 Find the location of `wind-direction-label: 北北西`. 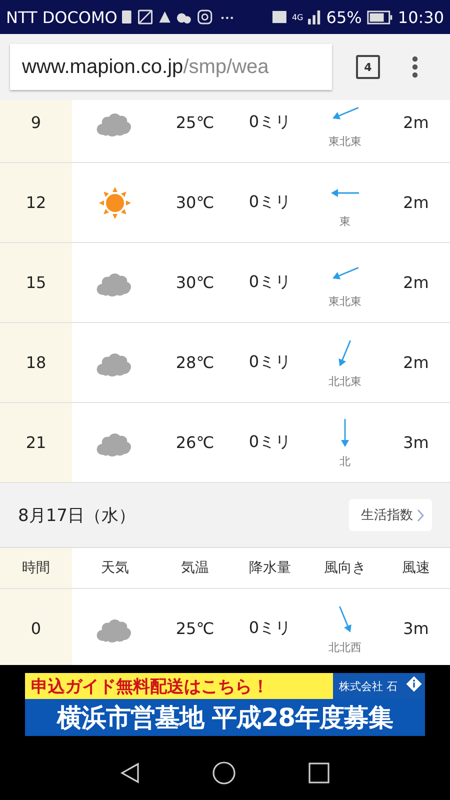

wind-direction-label: 北北西 is located at coordinates (345, 647).